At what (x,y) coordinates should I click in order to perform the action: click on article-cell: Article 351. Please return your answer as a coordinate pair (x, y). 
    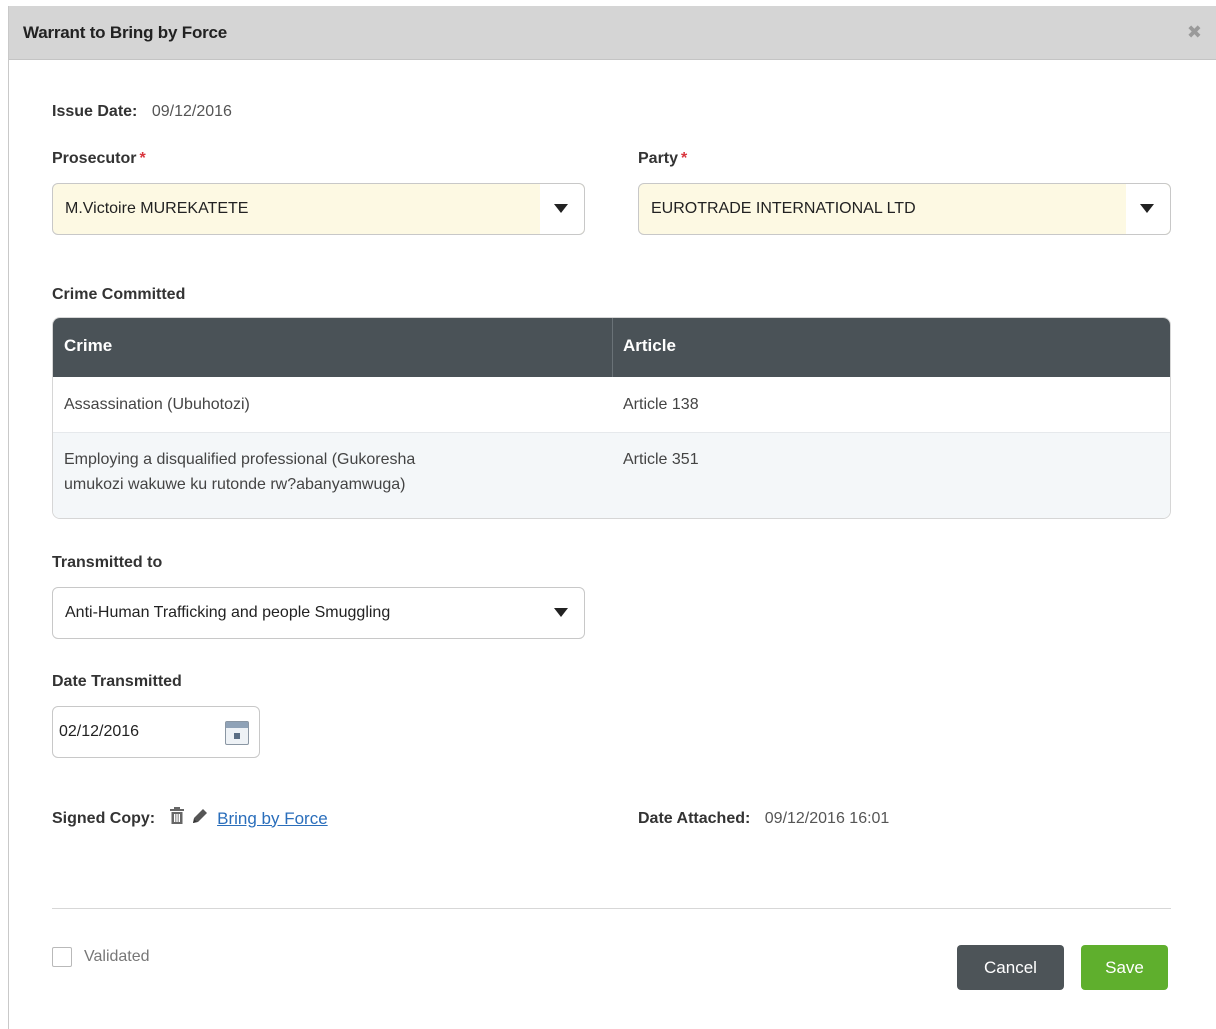
    Looking at the image, I should click on (661, 459).